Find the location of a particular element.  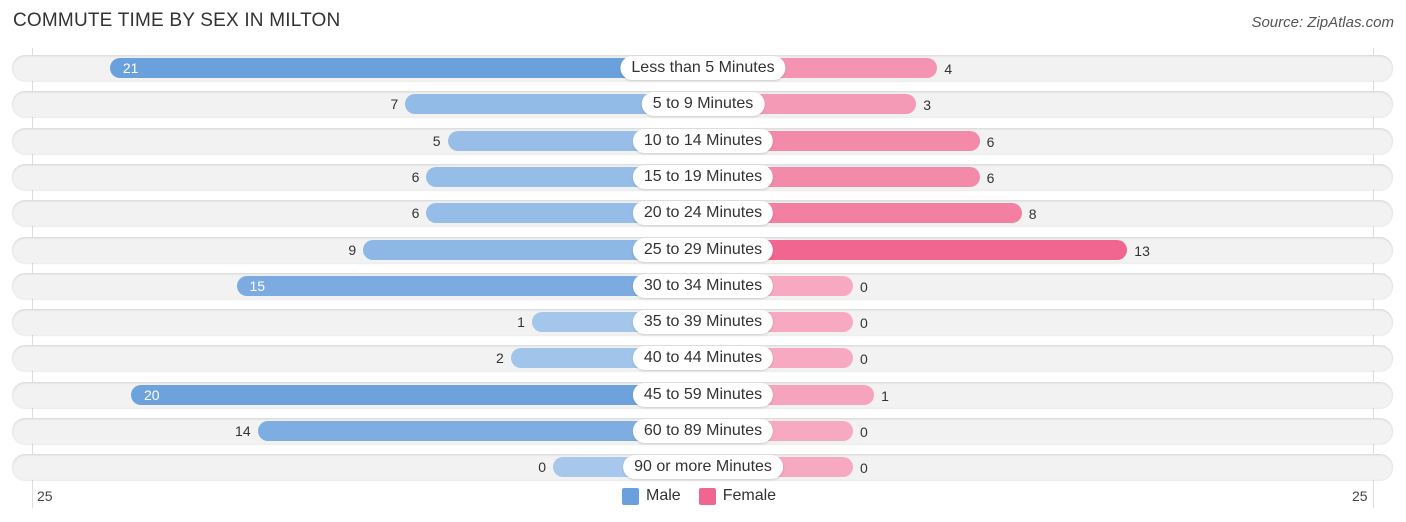

value-label-female: 1 is located at coordinates (885, 395).